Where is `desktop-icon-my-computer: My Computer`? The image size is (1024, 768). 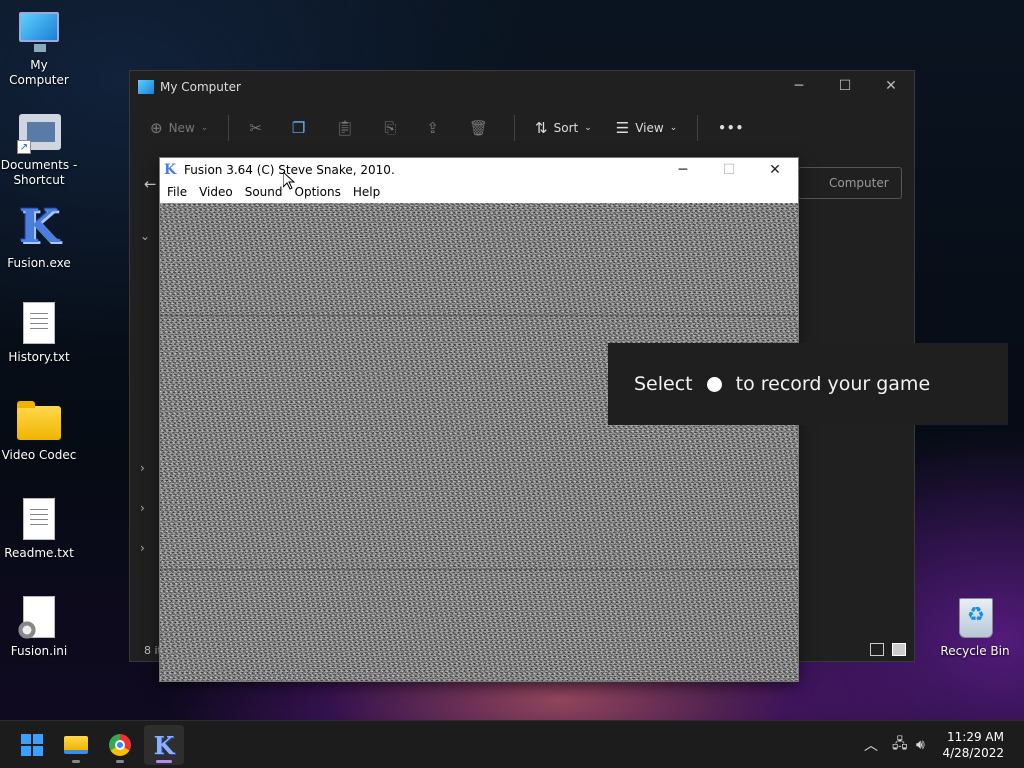 desktop-icon-my-computer: My Computer is located at coordinates (39, 49).